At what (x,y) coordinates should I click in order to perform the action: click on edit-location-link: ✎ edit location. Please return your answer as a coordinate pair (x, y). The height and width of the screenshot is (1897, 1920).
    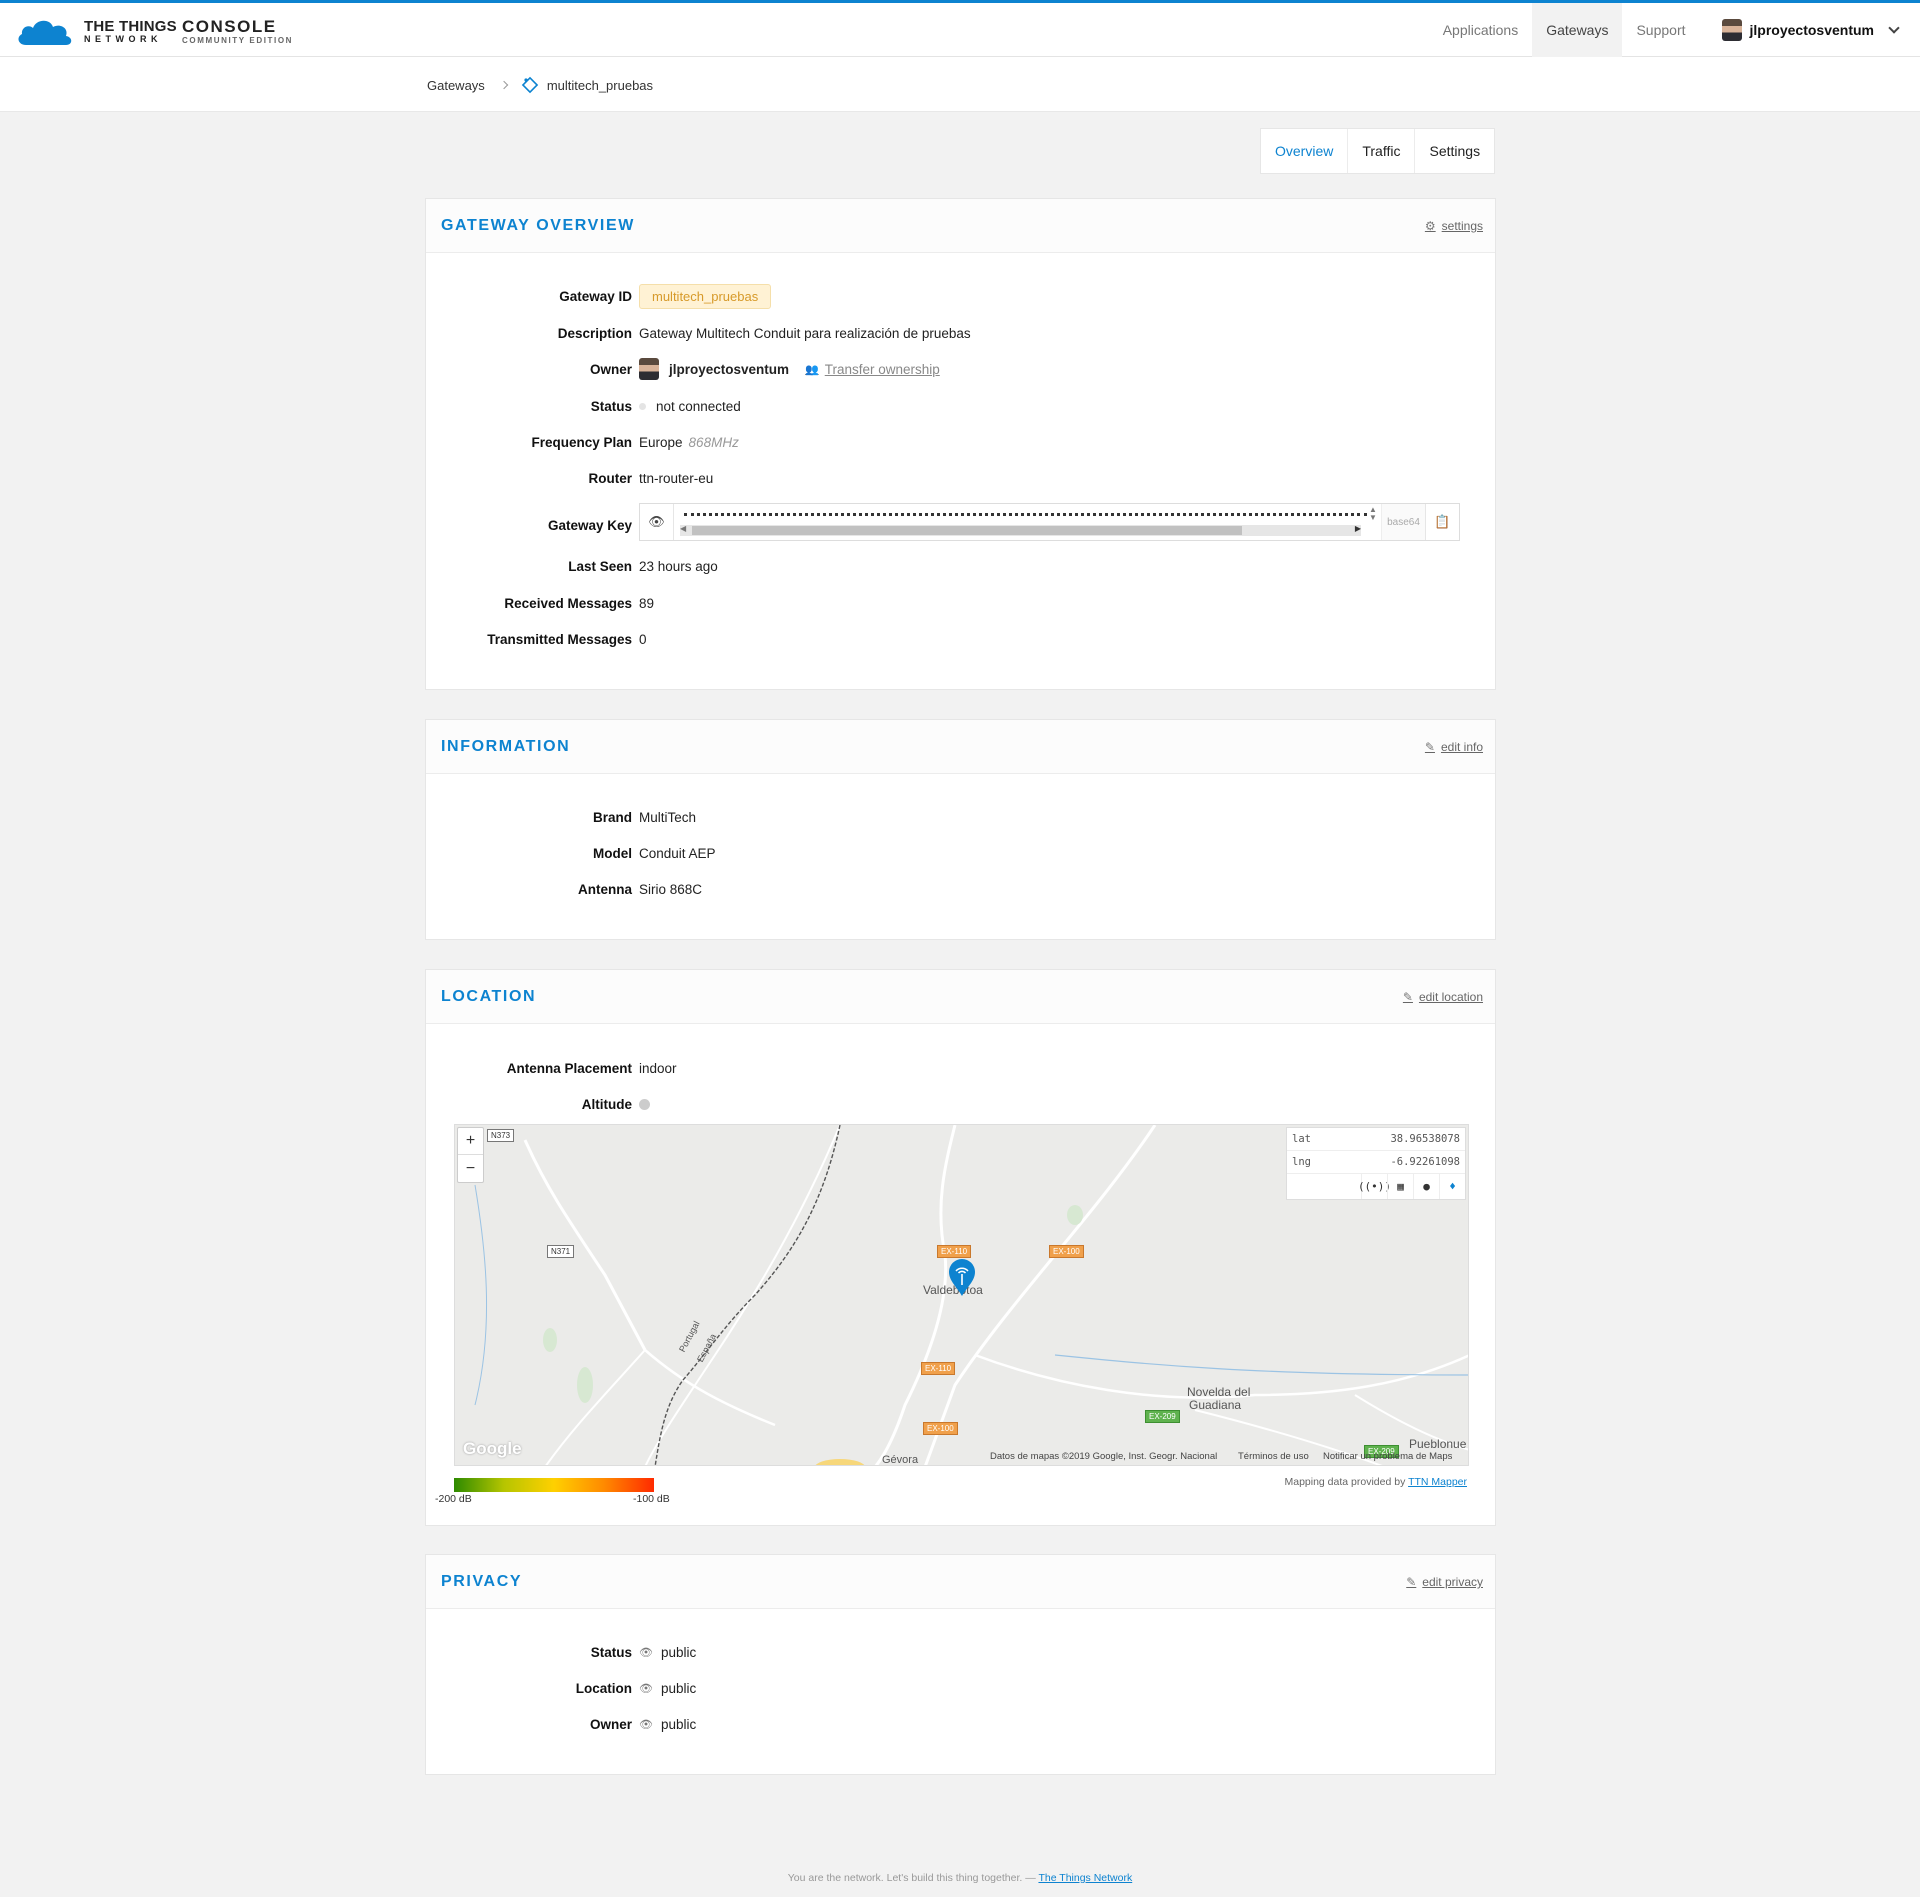
    Looking at the image, I should click on (1443, 997).